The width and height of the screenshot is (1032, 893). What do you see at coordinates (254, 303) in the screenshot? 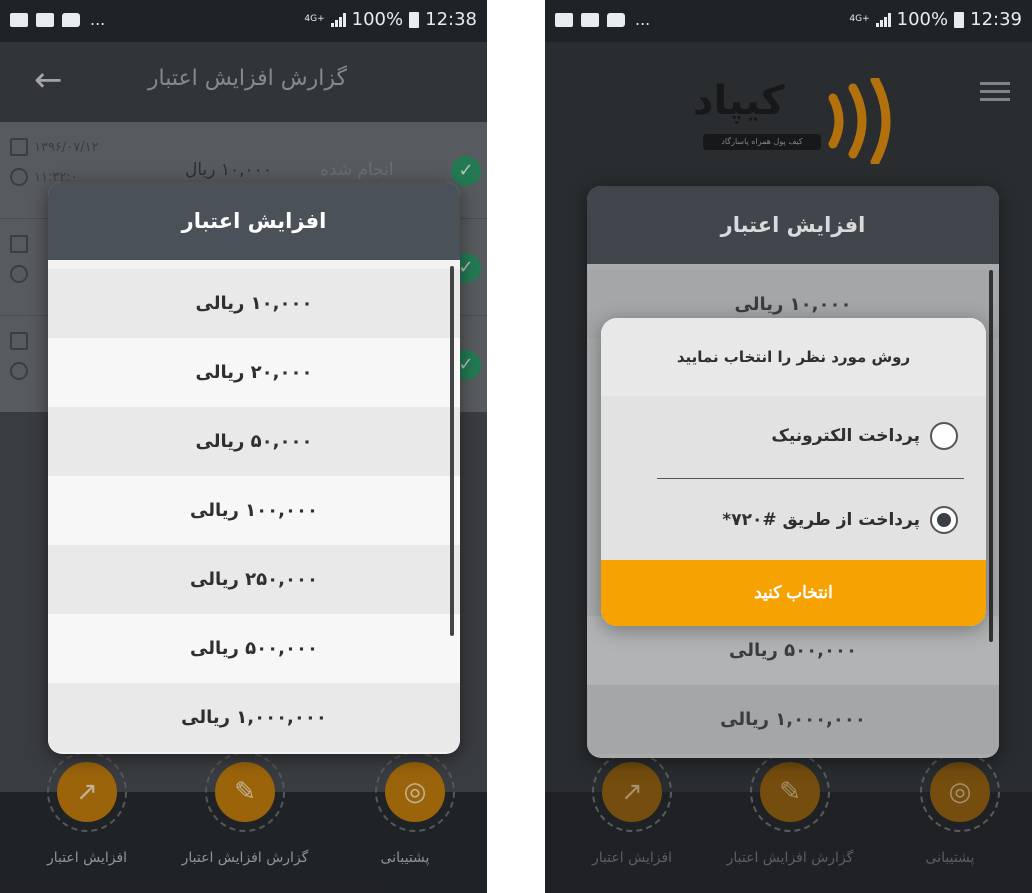
I see `amount-option: ۱۰,۰۰۰ ریالی` at bounding box center [254, 303].